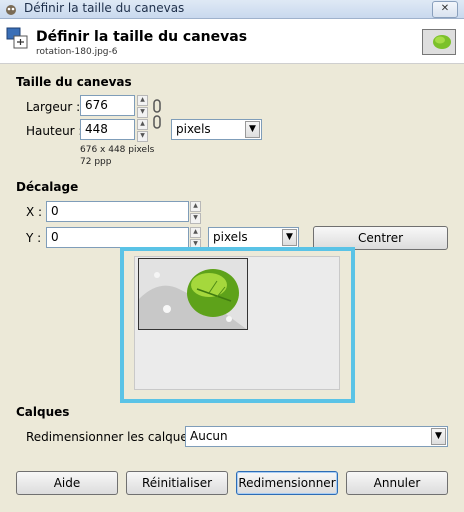  What do you see at coordinates (397, 483) in the screenshot?
I see `cancel-button: Annuler` at bounding box center [397, 483].